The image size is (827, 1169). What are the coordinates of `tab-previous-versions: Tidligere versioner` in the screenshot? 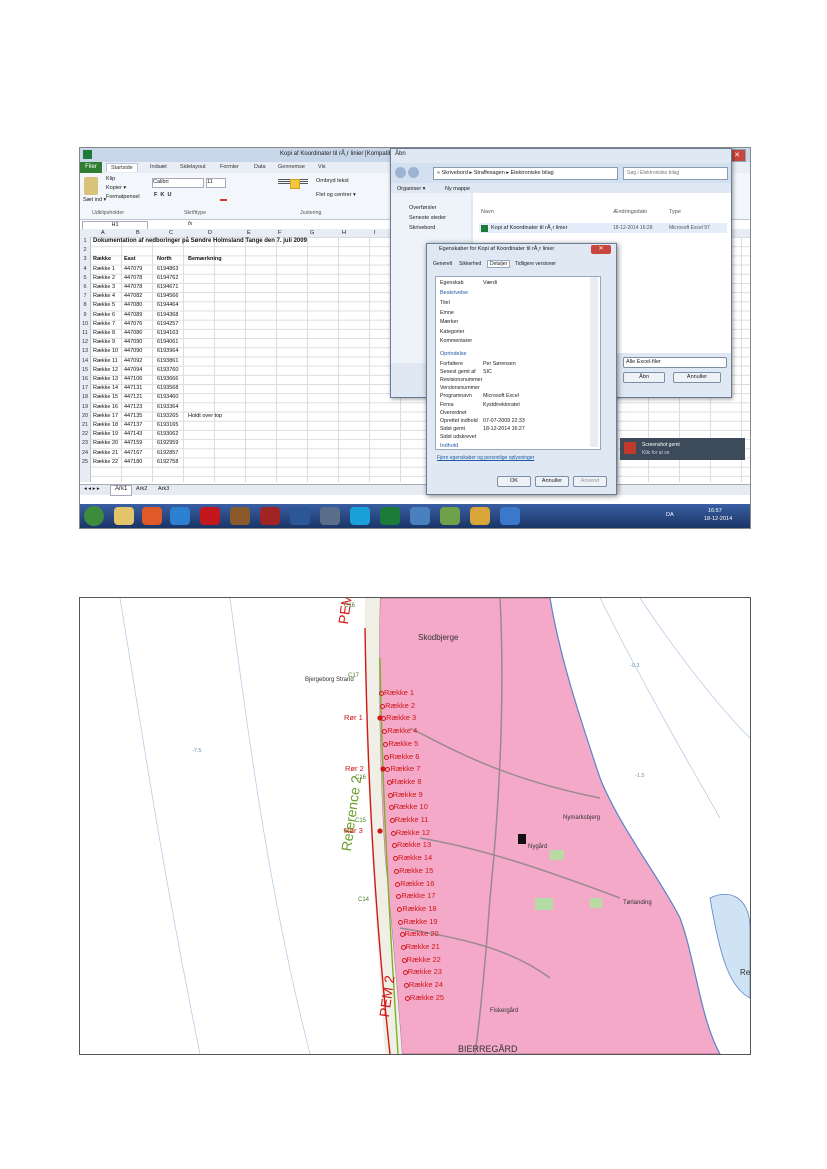 It's located at (535, 264).